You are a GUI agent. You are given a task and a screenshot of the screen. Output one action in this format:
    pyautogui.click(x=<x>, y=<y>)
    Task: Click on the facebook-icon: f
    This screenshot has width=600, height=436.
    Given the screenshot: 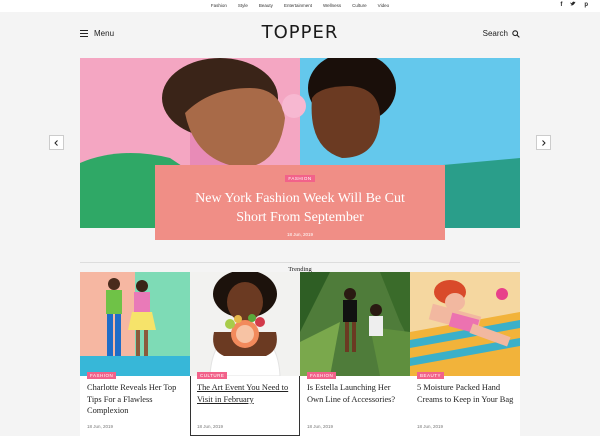 What is the action you would take?
    pyautogui.click(x=561, y=6)
    